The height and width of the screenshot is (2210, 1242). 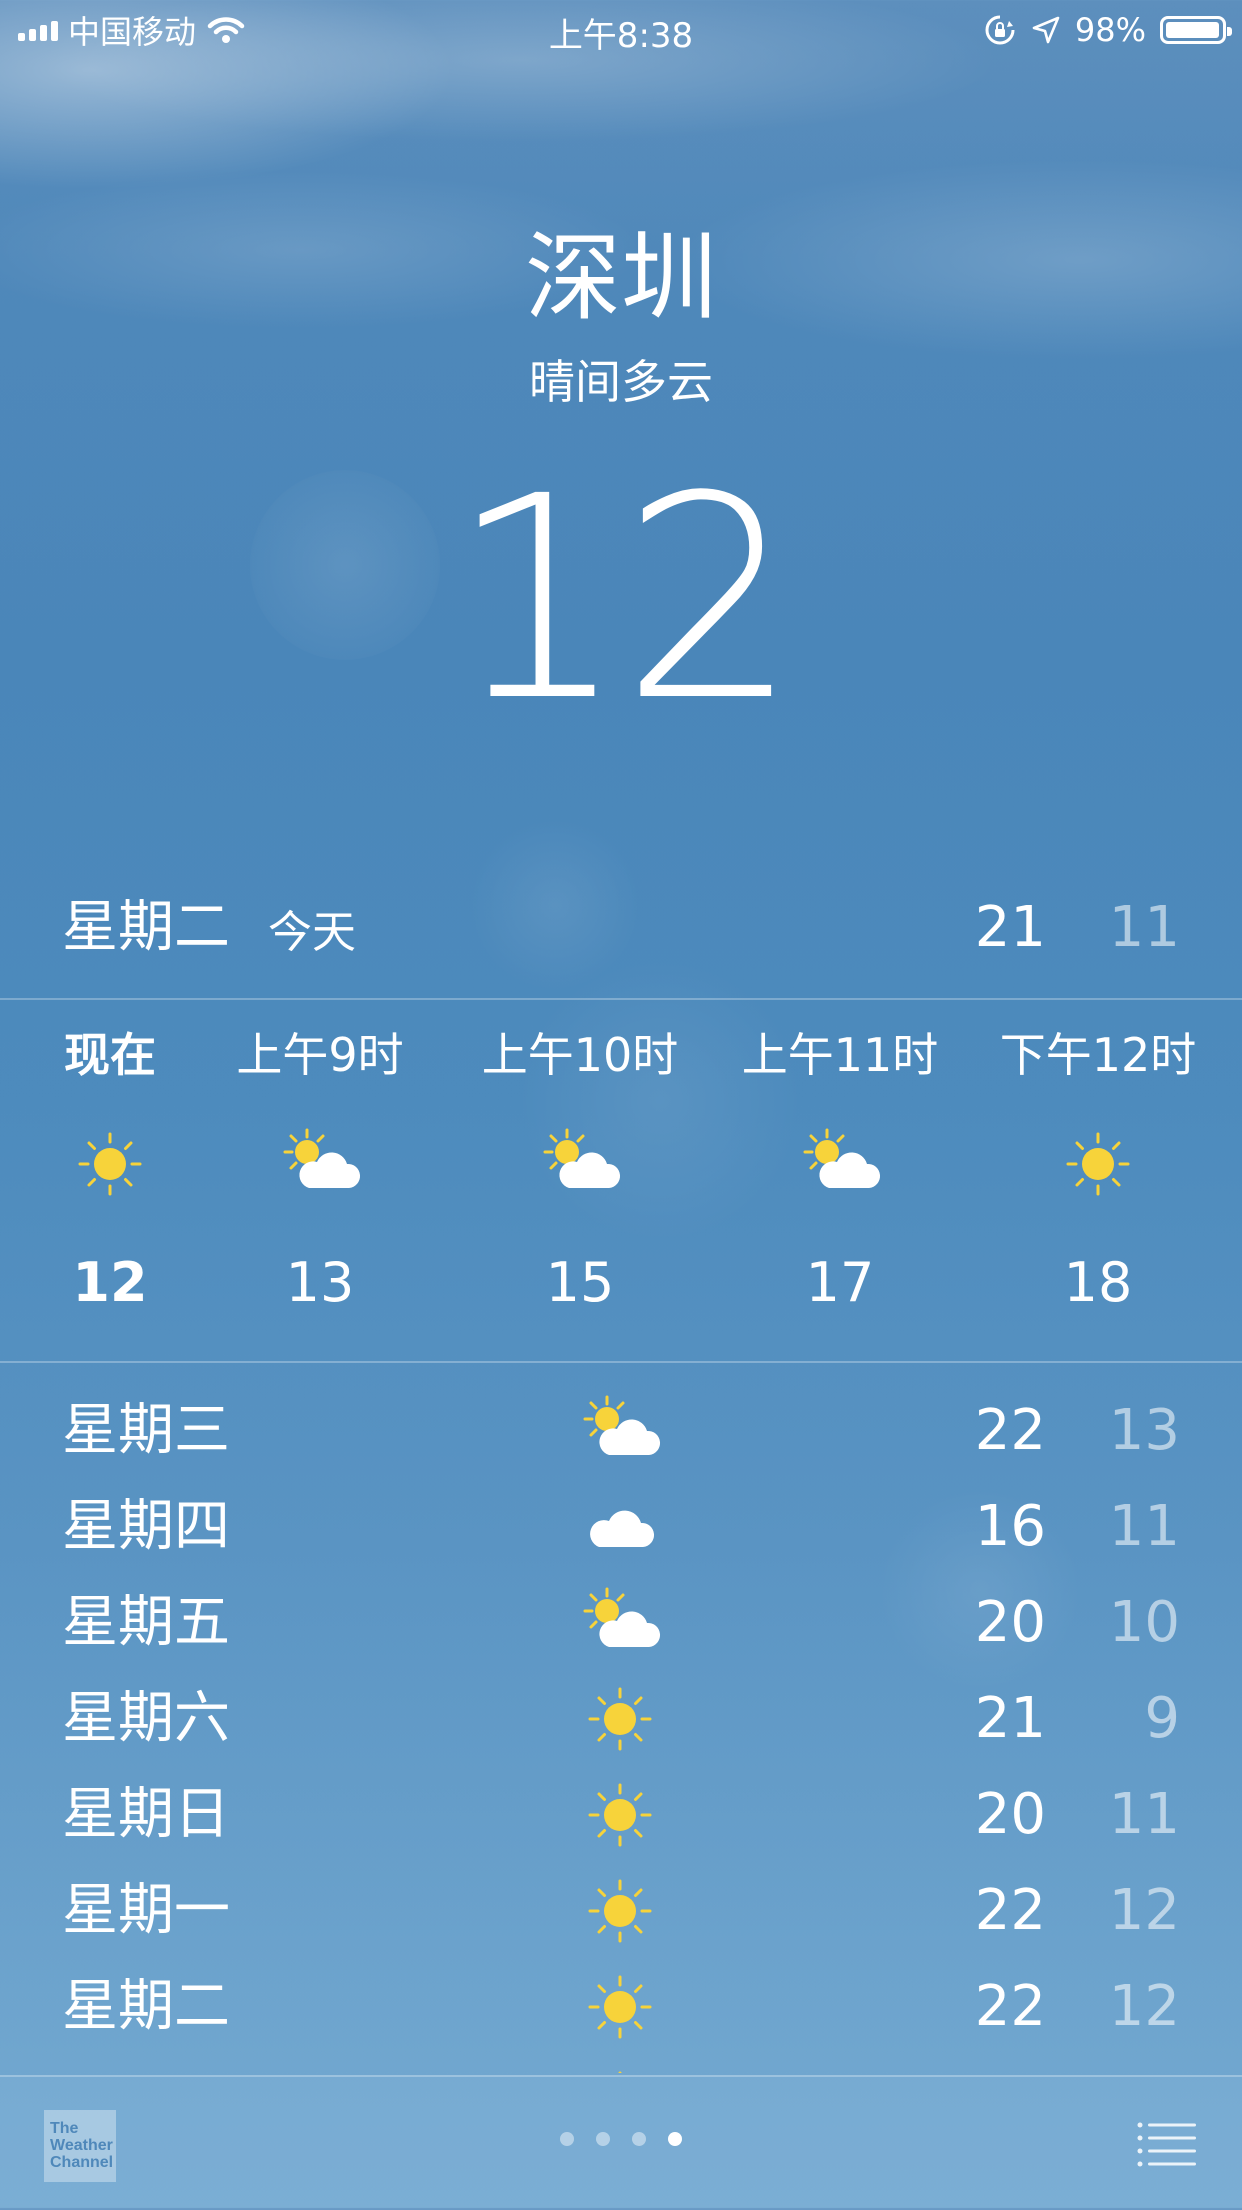 What do you see at coordinates (1166, 2145) in the screenshot?
I see `city-list-icon` at bounding box center [1166, 2145].